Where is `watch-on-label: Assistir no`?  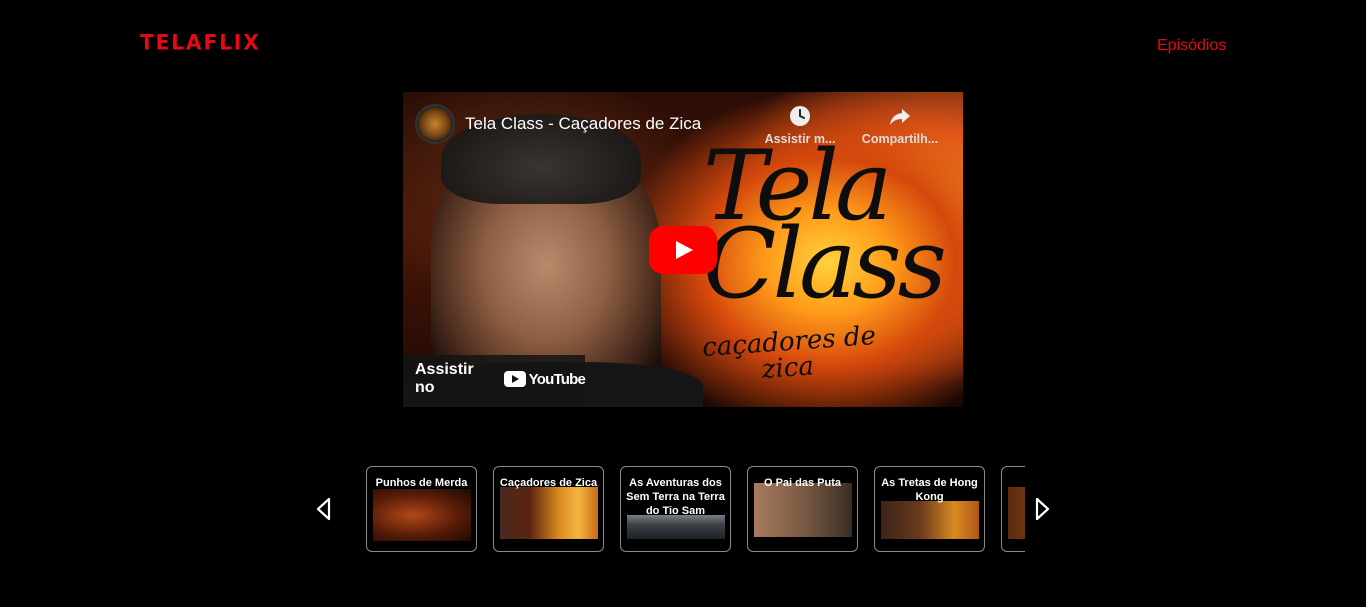
watch-on-label: Assistir no is located at coordinates (444, 378).